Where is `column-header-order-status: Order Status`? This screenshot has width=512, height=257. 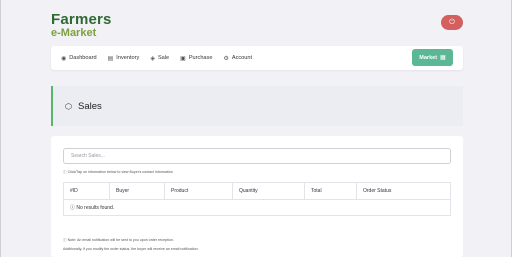 column-header-order-status: Order Status is located at coordinates (403, 191).